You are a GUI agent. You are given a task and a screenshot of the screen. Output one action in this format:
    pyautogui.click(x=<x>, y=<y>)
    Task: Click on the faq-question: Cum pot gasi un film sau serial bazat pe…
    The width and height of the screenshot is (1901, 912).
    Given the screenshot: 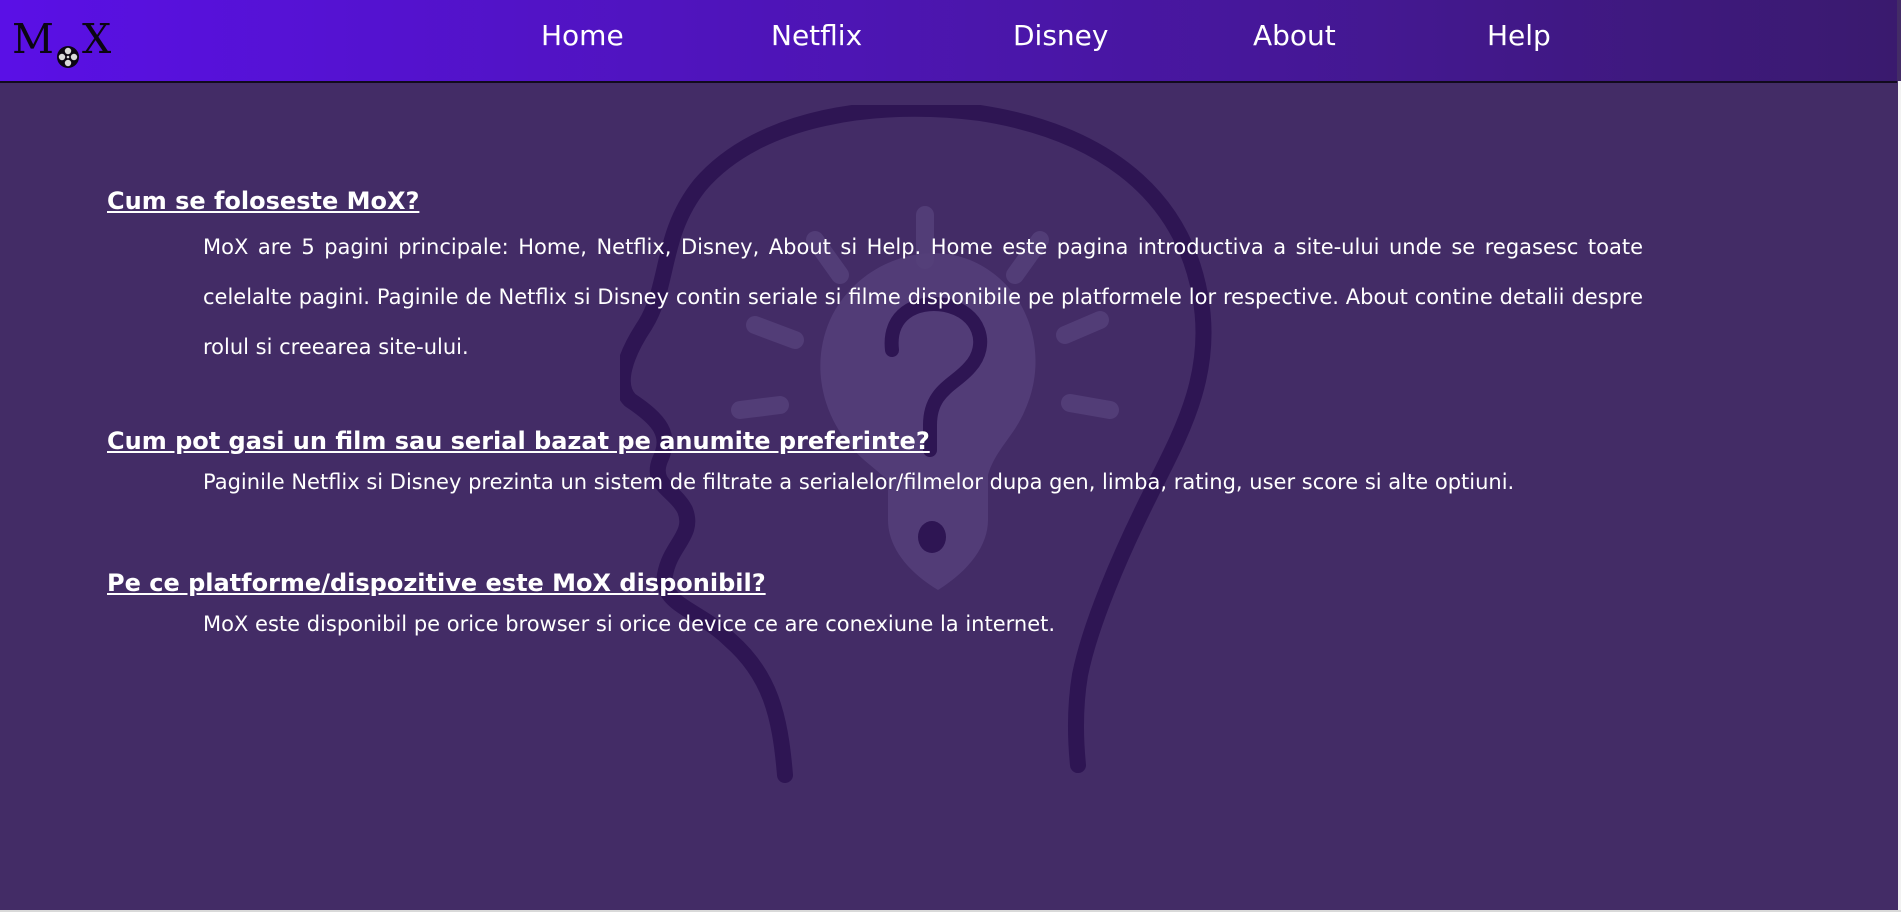 What is the action you would take?
    pyautogui.click(x=518, y=441)
    